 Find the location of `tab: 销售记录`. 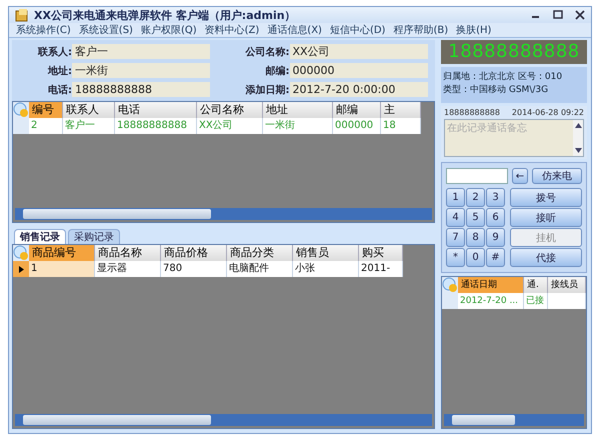

tab: 销售记录 is located at coordinates (40, 236).